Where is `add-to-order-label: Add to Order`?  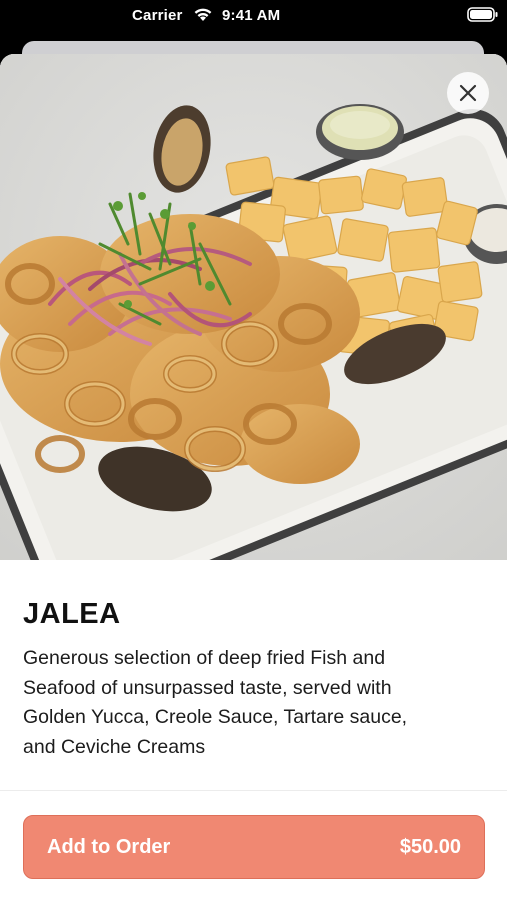 add-to-order-label: Add to Order is located at coordinates (109, 846).